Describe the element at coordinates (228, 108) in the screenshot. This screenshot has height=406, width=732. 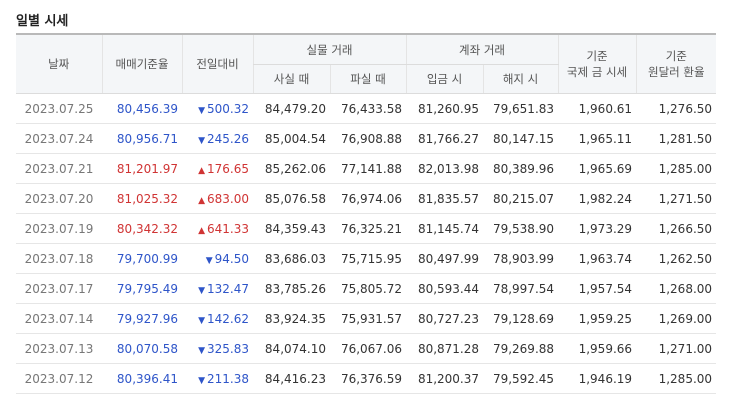
I see `change-value: 500.32` at that location.